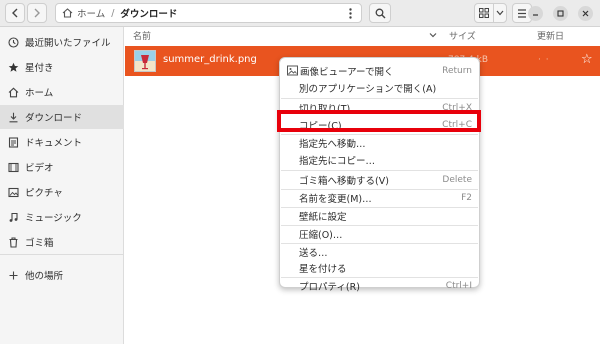 This screenshot has width=600, height=344. What do you see at coordinates (13, 167) in the screenshot?
I see `video-icon` at bounding box center [13, 167].